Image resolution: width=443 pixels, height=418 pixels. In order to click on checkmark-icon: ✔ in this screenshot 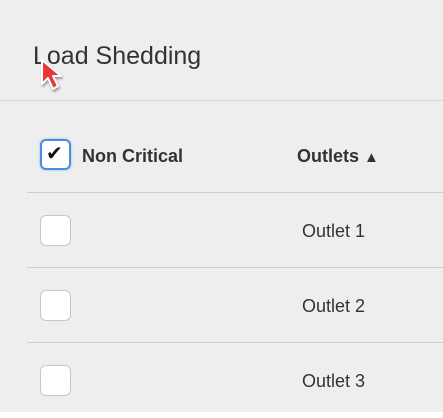, I will do `click(54, 153)`.